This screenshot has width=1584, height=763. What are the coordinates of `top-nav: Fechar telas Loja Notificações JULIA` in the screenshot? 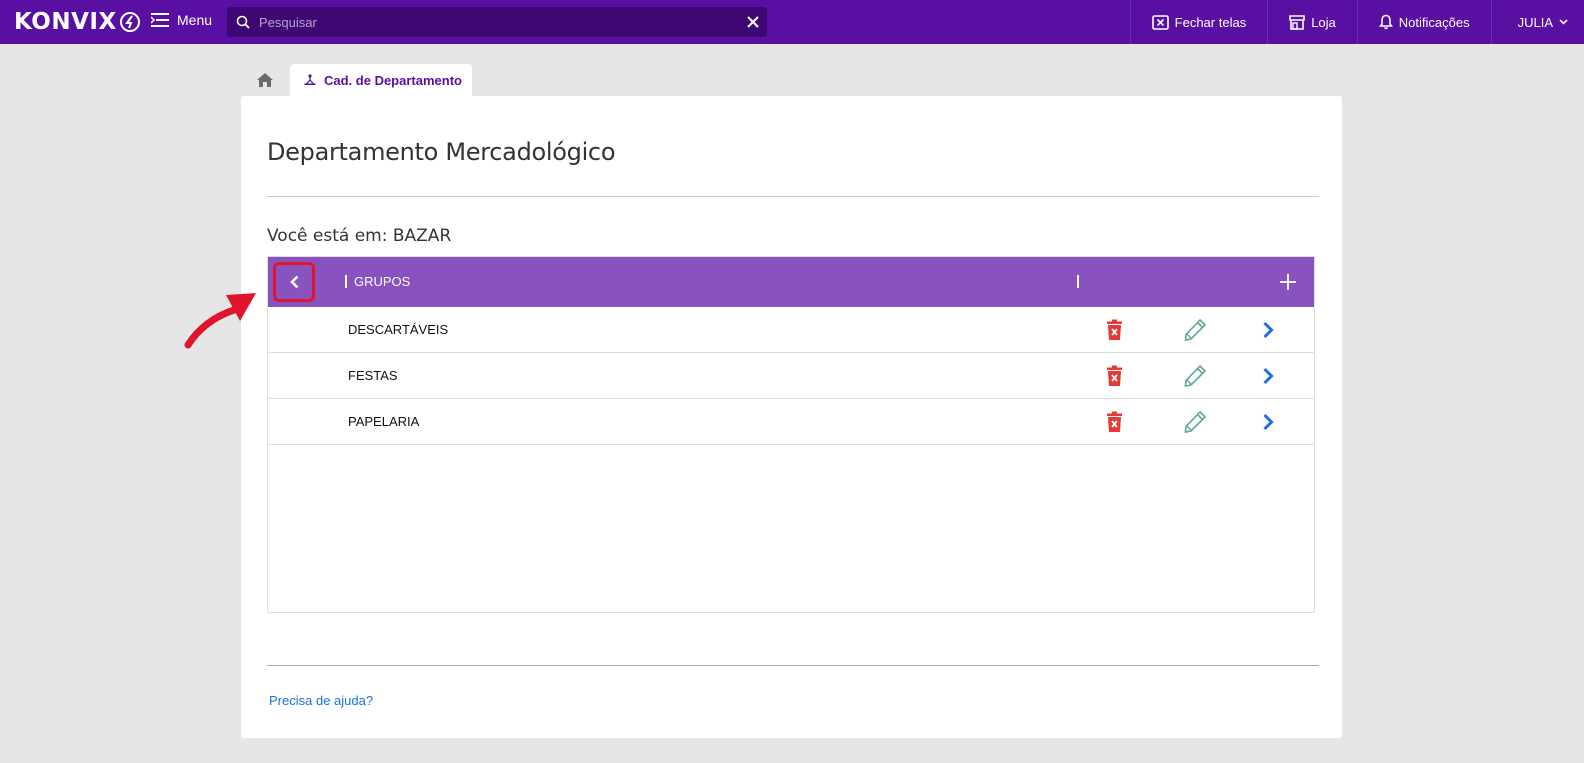 It's located at (1356, 22).